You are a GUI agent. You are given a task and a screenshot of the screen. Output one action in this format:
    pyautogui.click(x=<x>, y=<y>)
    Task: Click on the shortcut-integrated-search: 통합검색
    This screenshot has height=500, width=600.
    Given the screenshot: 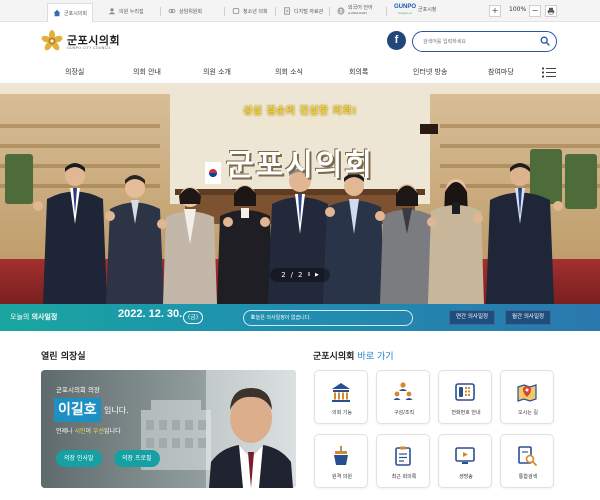 What is the action you would take?
    pyautogui.click(x=527, y=461)
    